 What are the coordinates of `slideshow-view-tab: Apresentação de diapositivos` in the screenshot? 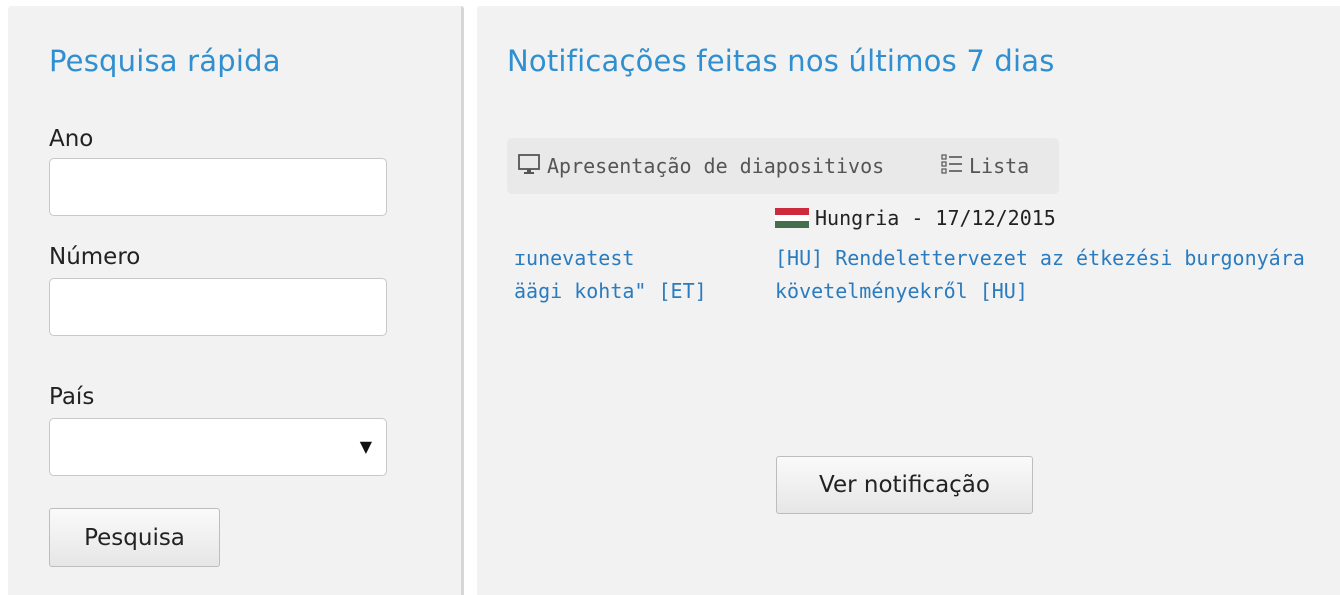 It's located at (700, 166).